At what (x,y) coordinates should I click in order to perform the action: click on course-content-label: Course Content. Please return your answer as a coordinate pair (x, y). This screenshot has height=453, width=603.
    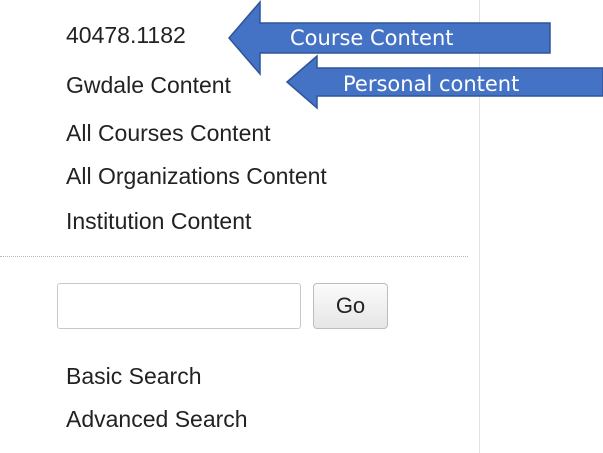
    Looking at the image, I should click on (372, 38).